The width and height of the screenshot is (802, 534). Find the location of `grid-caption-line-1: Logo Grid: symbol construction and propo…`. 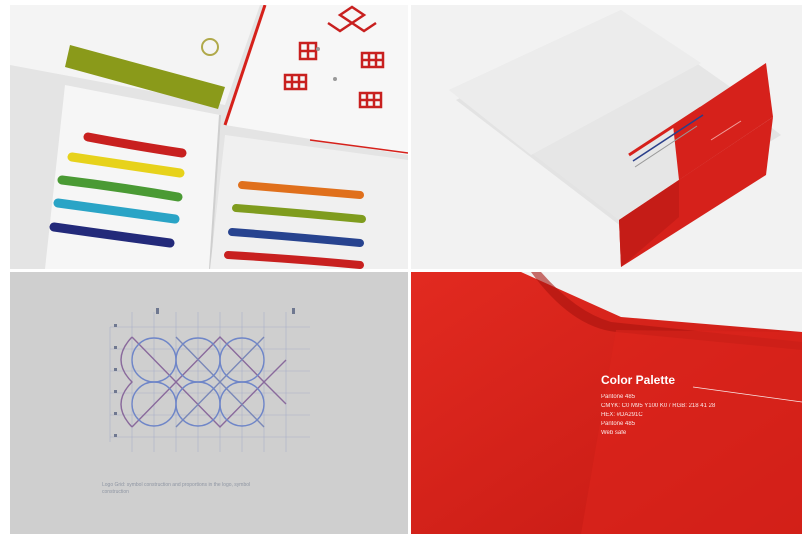

grid-caption-line-1: Logo Grid: symbol construction and propo… is located at coordinates (176, 485).